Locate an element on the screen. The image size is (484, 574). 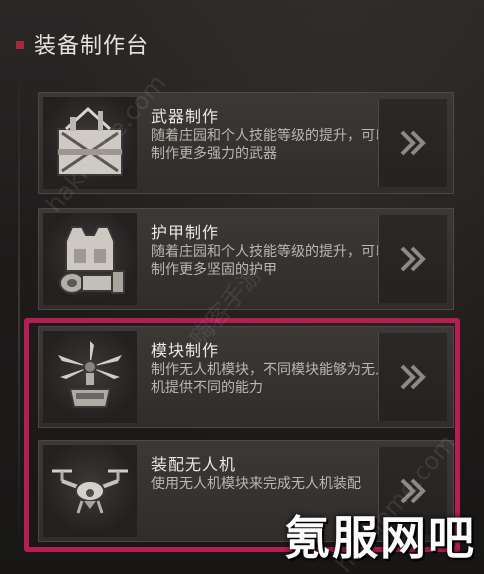
card-description: 制作无人机模块，不同模块能够为无人机提供不同的能力 is located at coordinates (270, 379).